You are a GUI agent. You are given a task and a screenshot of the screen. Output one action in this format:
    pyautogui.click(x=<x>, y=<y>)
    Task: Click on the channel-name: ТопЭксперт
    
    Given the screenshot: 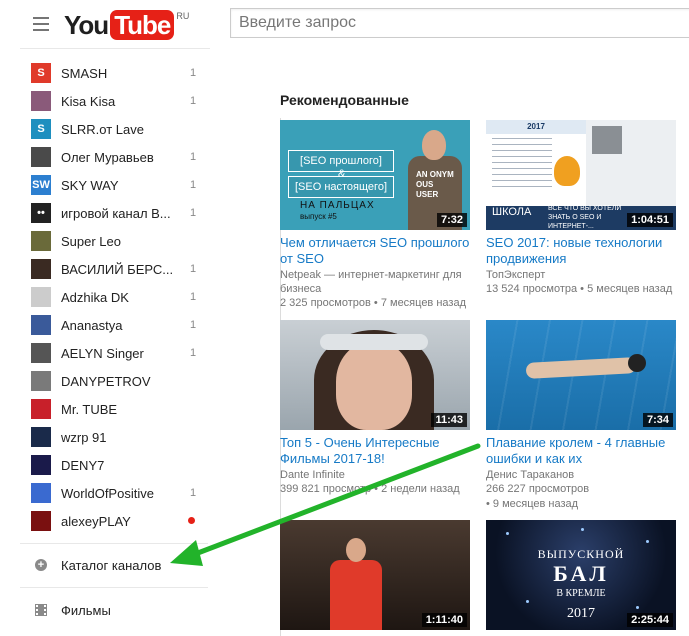 What is the action you would take?
    pyautogui.click(x=581, y=275)
    